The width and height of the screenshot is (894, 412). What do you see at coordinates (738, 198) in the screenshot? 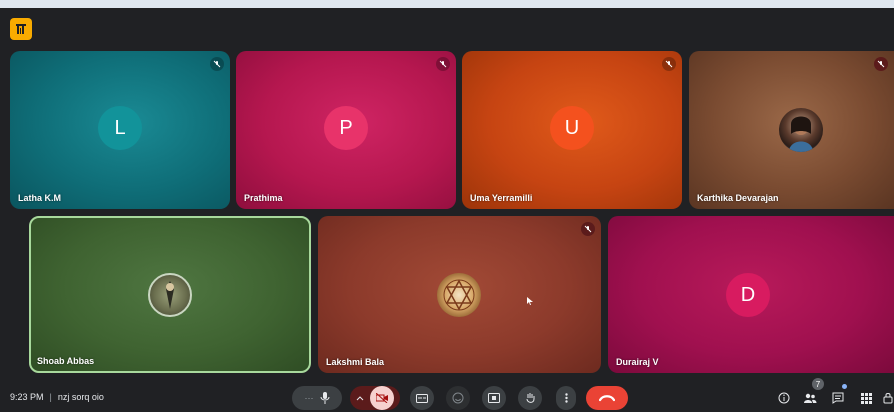
I see `participant-name: Karthika Devarajan` at bounding box center [738, 198].